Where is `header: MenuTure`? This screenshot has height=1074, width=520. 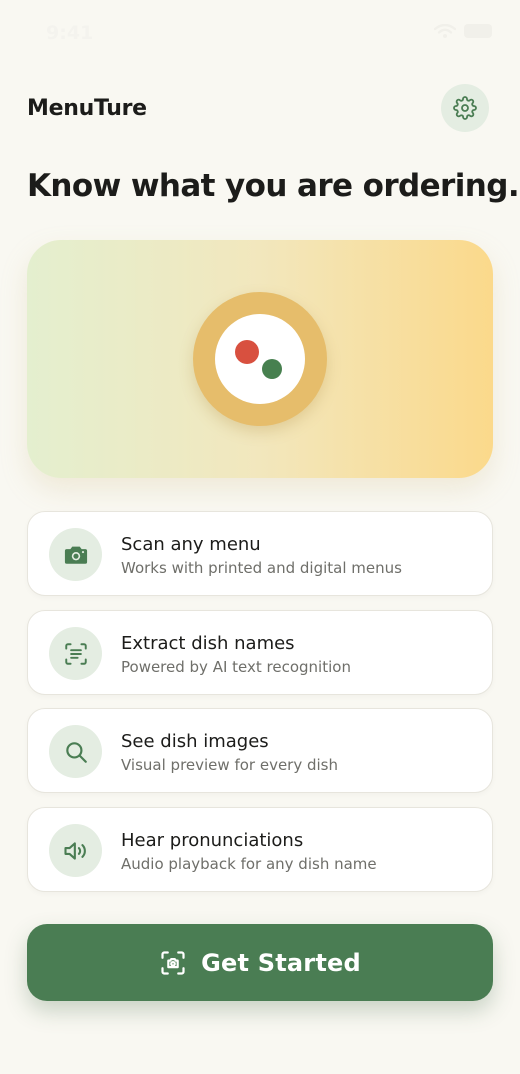 header: MenuTure is located at coordinates (258, 109).